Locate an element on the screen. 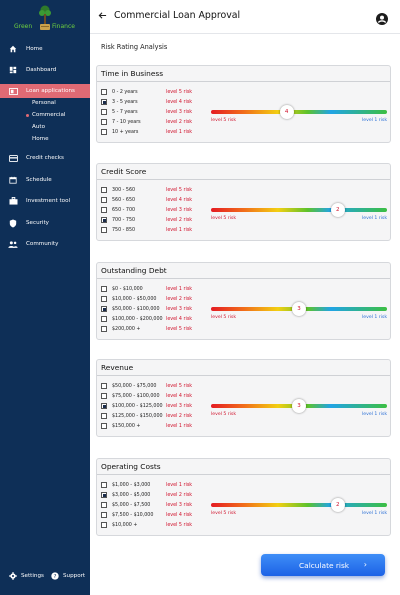  subitem-label: Personal is located at coordinates (44, 103).